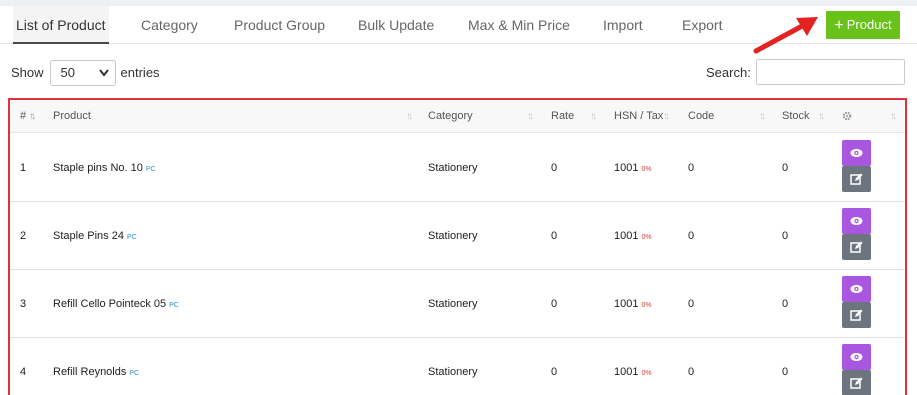  Describe the element at coordinates (279, 25) in the screenshot. I see `tab-product-group: Product Group` at that location.